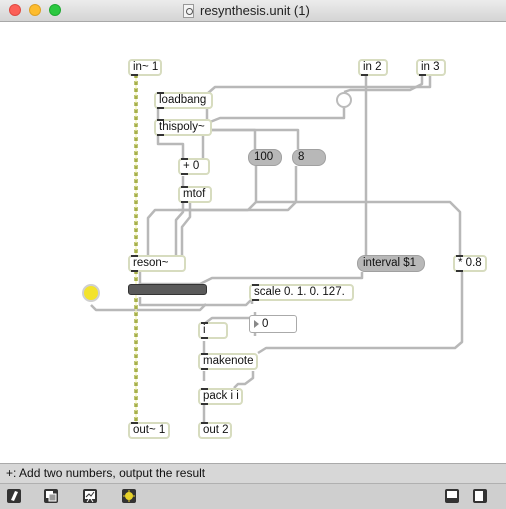 The height and width of the screenshot is (509, 506). What do you see at coordinates (167, 289) in the screenshot?
I see `gain-slider` at bounding box center [167, 289].